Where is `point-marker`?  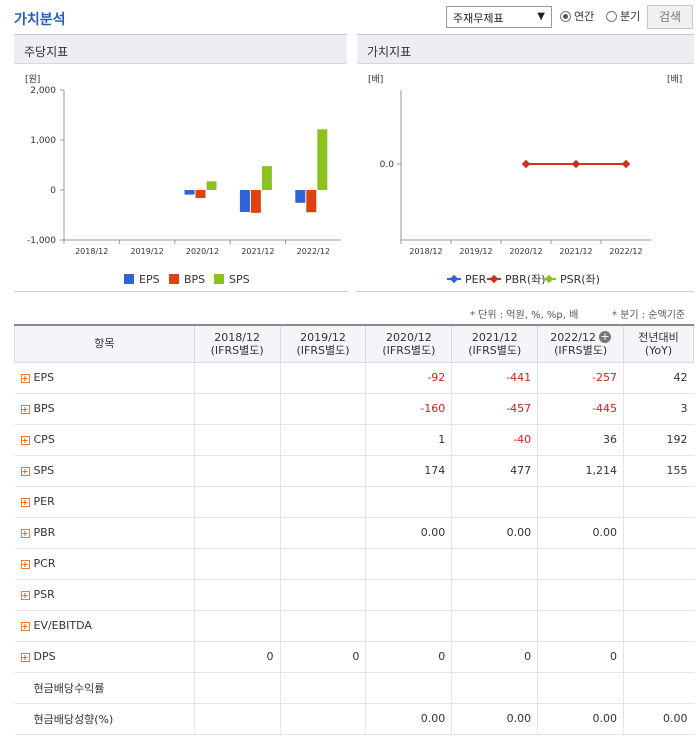 point-marker is located at coordinates (526, 164).